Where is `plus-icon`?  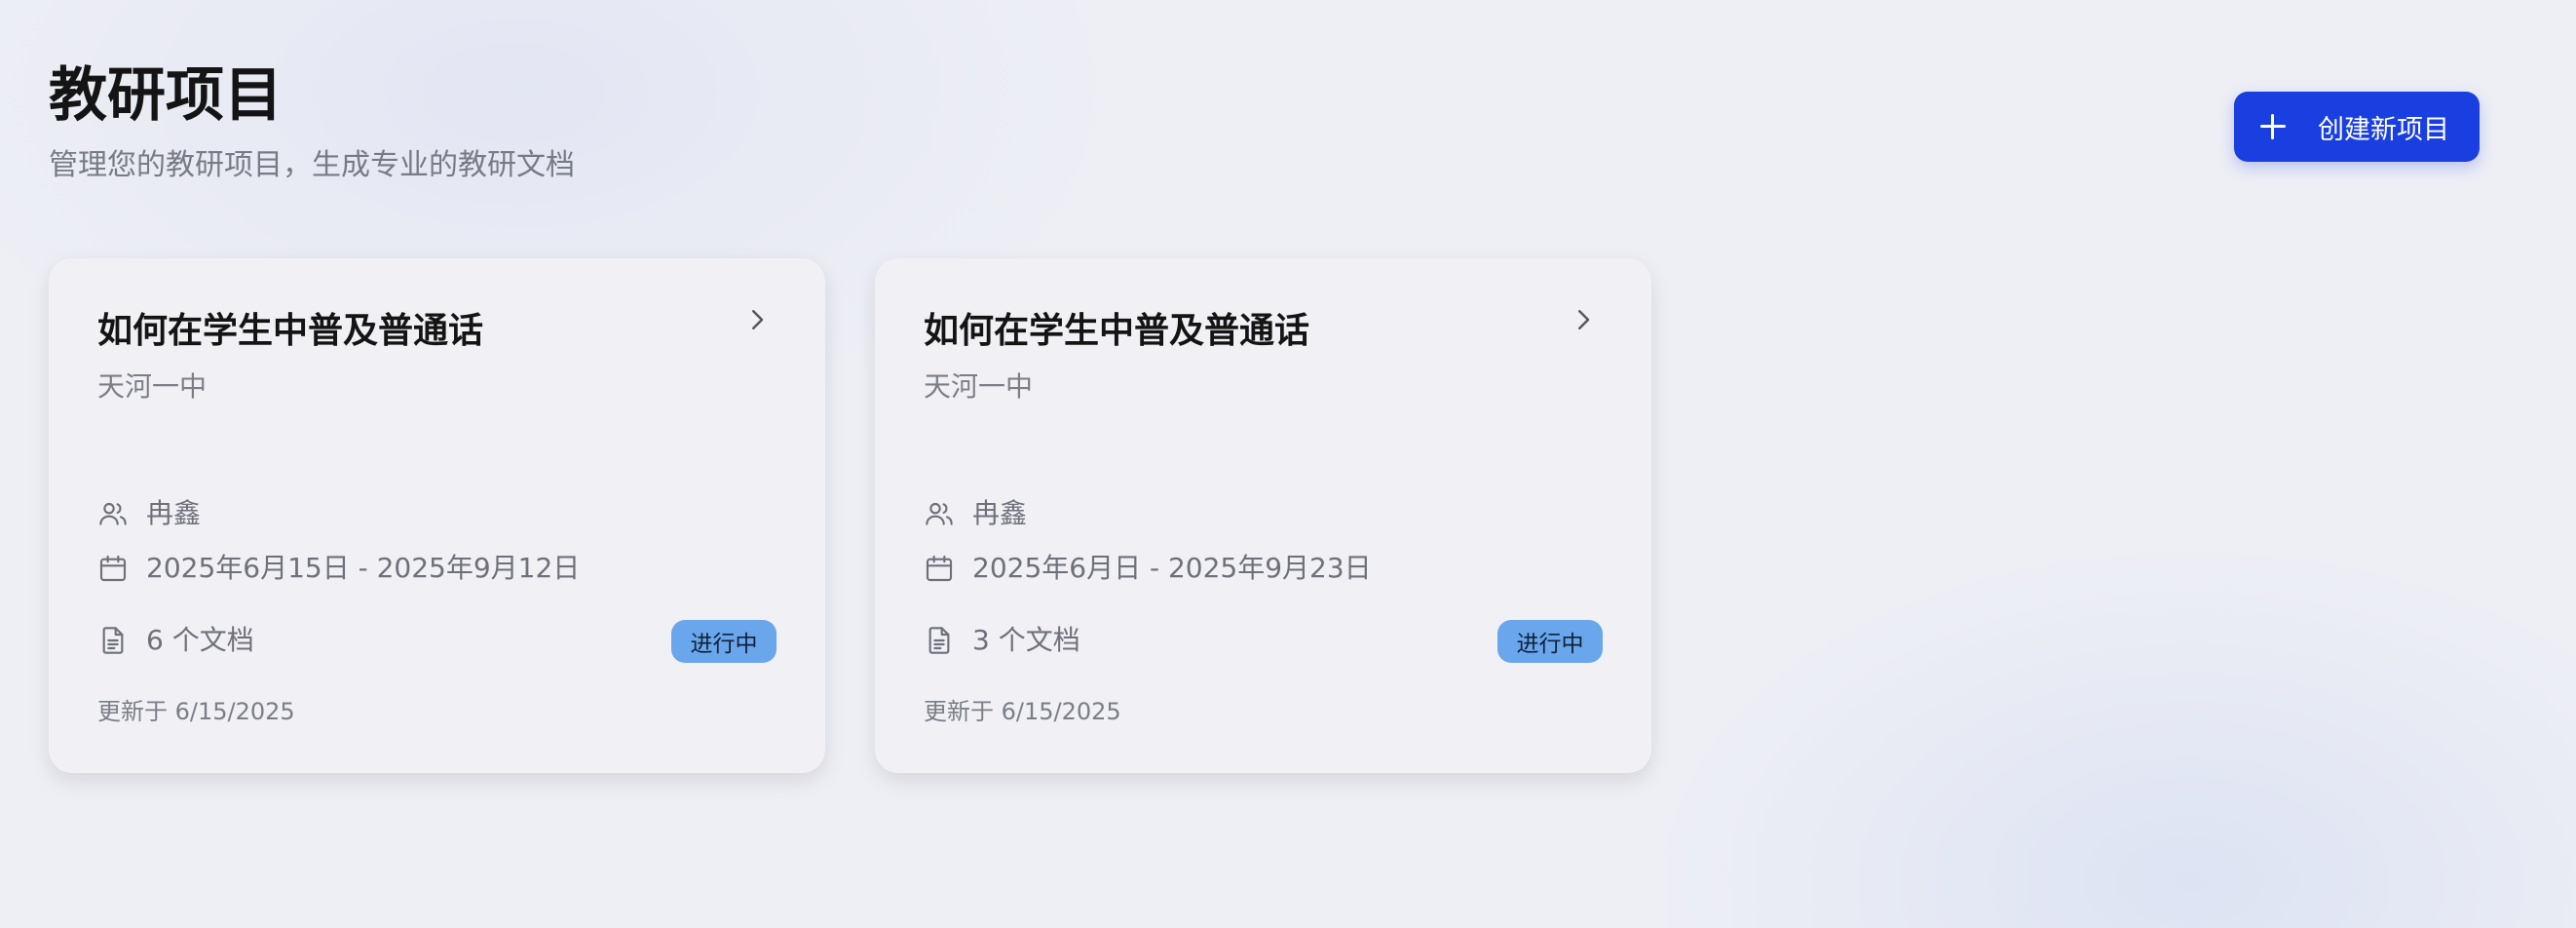
plus-icon is located at coordinates (2273, 126).